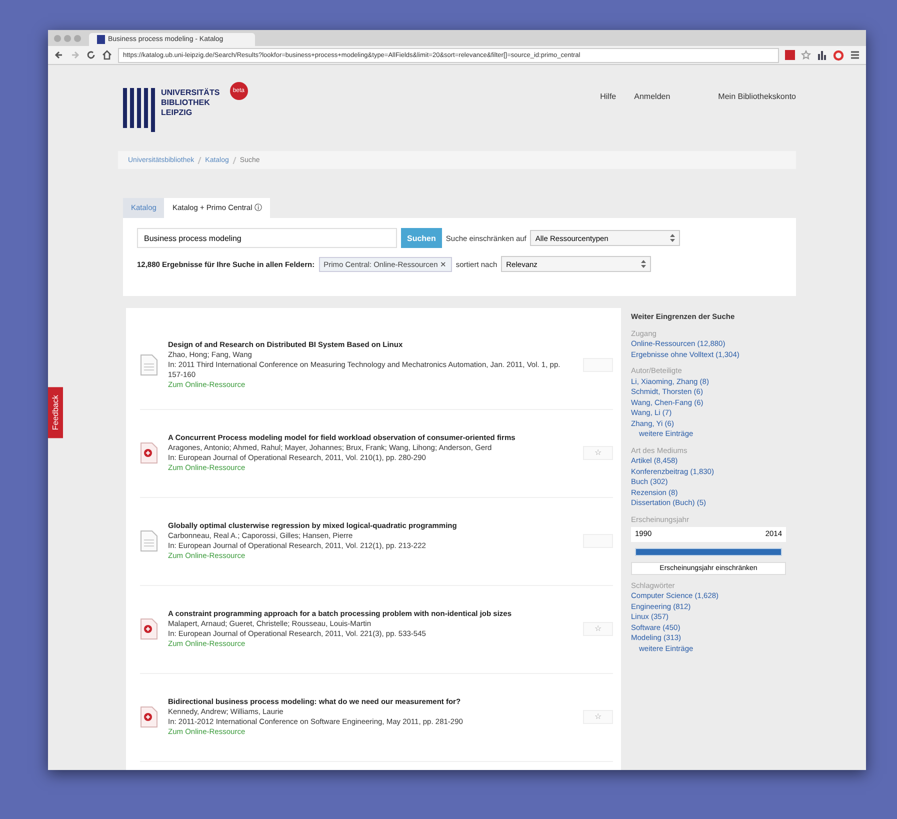 The image size is (897, 819). What do you see at coordinates (55, 412) in the screenshot?
I see `feedback-tab: Feedback` at bounding box center [55, 412].